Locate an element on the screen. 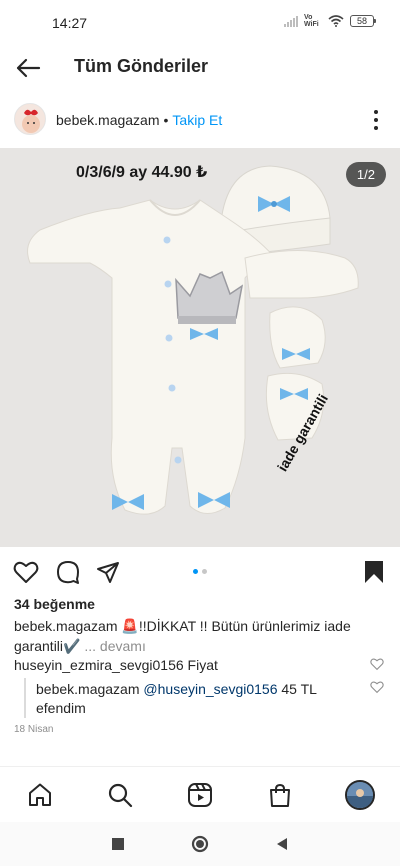  author-avatar is located at coordinates (30, 119).